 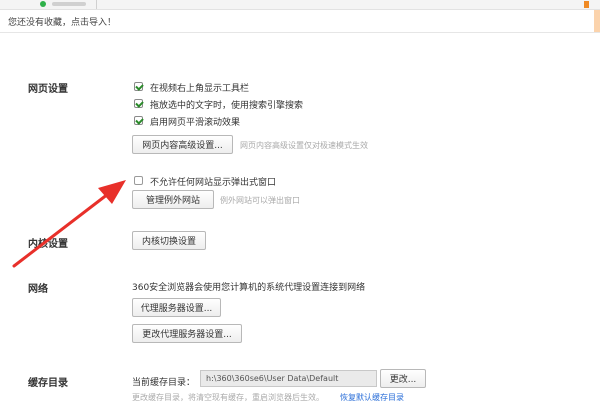 What do you see at coordinates (597, 21) in the screenshot?
I see `bookmark-bar-edge` at bounding box center [597, 21].